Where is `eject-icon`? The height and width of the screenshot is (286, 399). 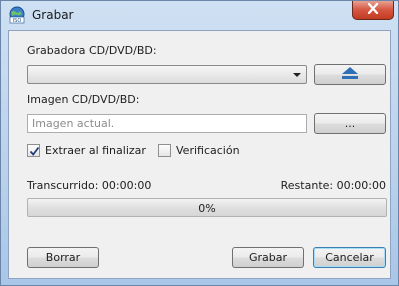 eject-icon is located at coordinates (350, 74).